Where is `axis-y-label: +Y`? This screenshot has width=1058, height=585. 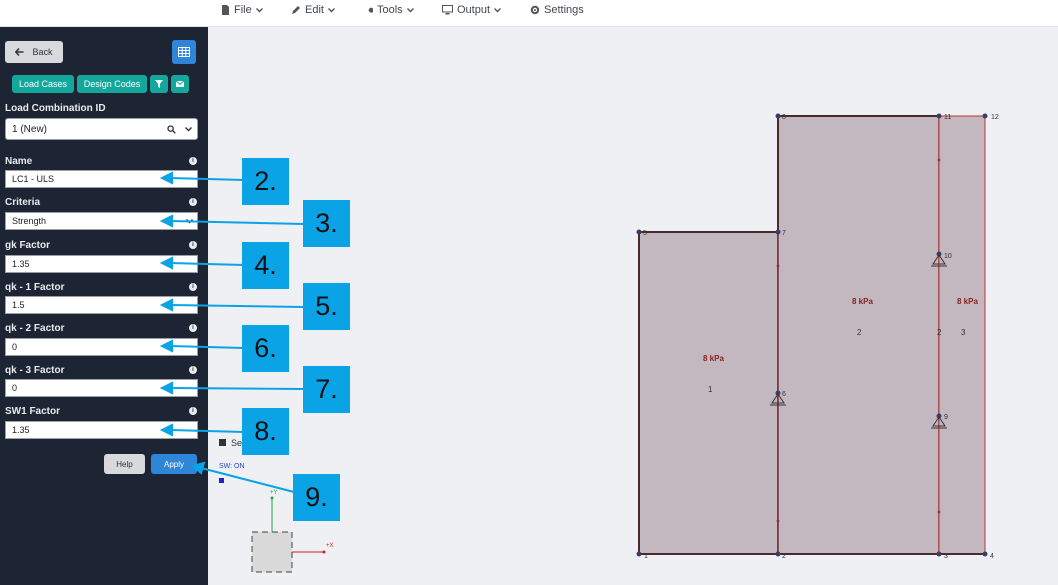
axis-y-label: +Y is located at coordinates (274, 493).